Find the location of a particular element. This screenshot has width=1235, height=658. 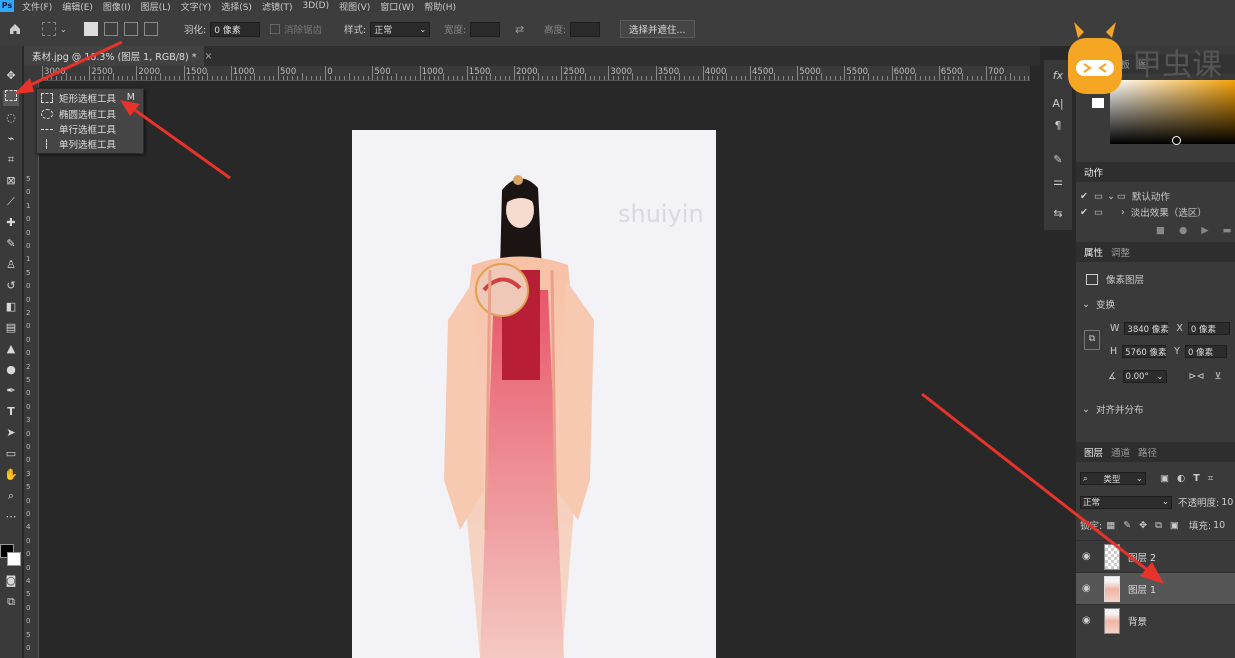

new-selection-icon is located at coordinates (91, 29).